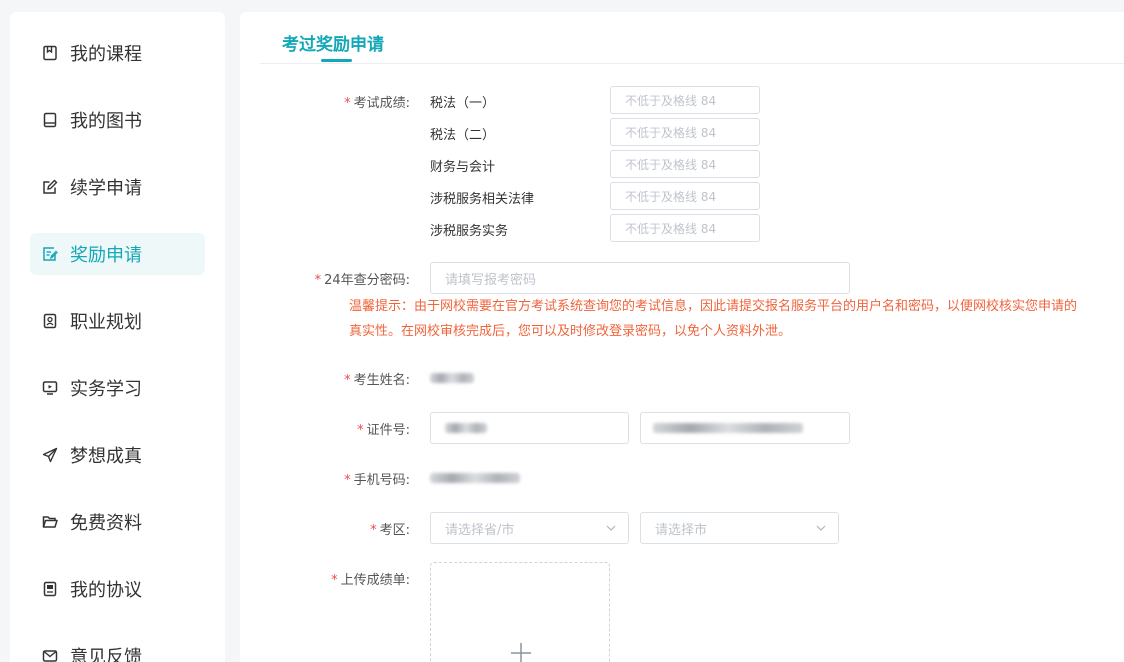 The width and height of the screenshot is (1124, 662). I want to click on sidebar-item-agreement: 我的协议, so click(117, 589).